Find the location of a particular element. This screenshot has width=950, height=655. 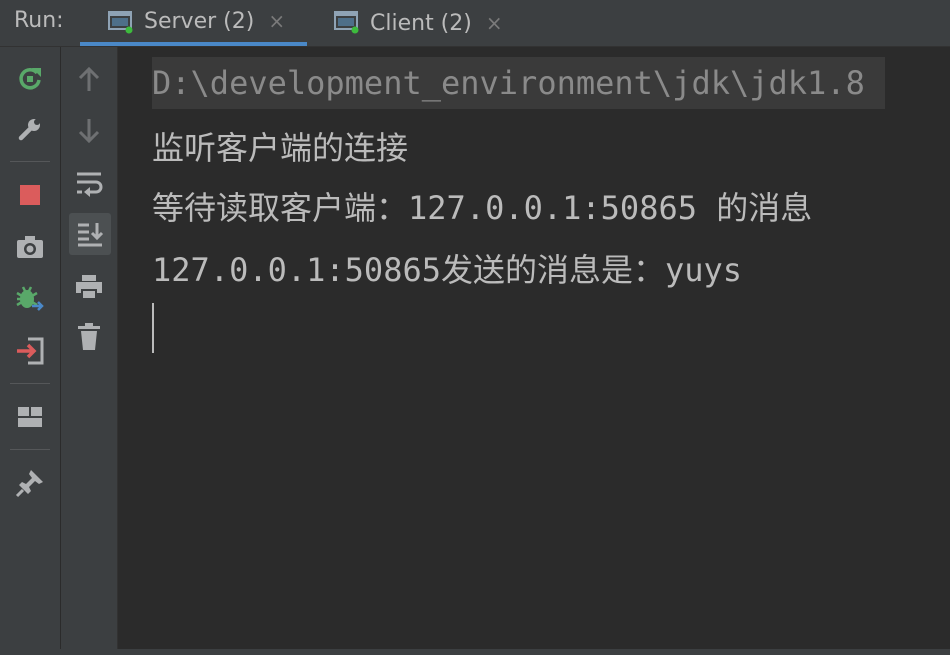

camera-icon is located at coordinates (30, 247).